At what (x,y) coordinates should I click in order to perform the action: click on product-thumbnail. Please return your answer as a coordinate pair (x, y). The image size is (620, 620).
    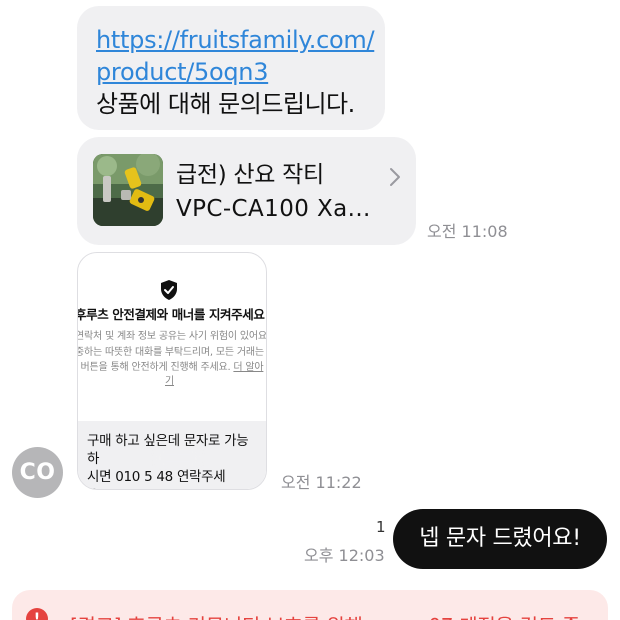
    Looking at the image, I should click on (128, 190).